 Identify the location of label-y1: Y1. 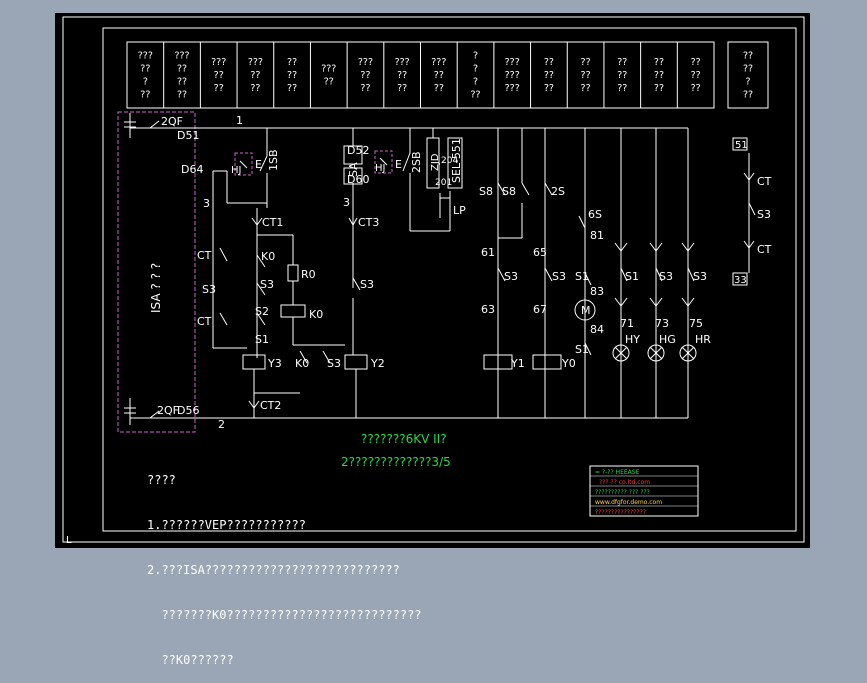
(517, 363).